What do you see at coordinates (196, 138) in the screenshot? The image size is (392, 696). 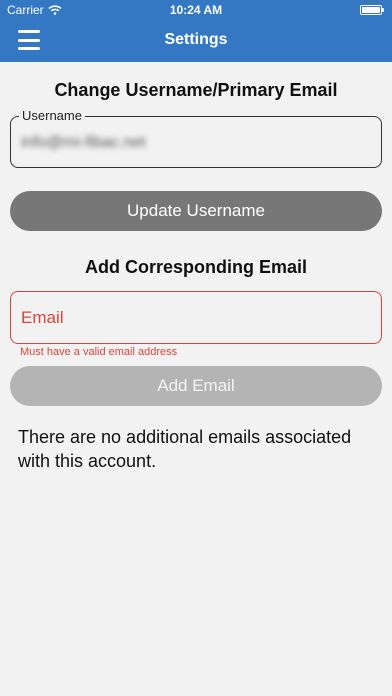 I see `username-field: Username info@mi-fibac.net` at bounding box center [196, 138].